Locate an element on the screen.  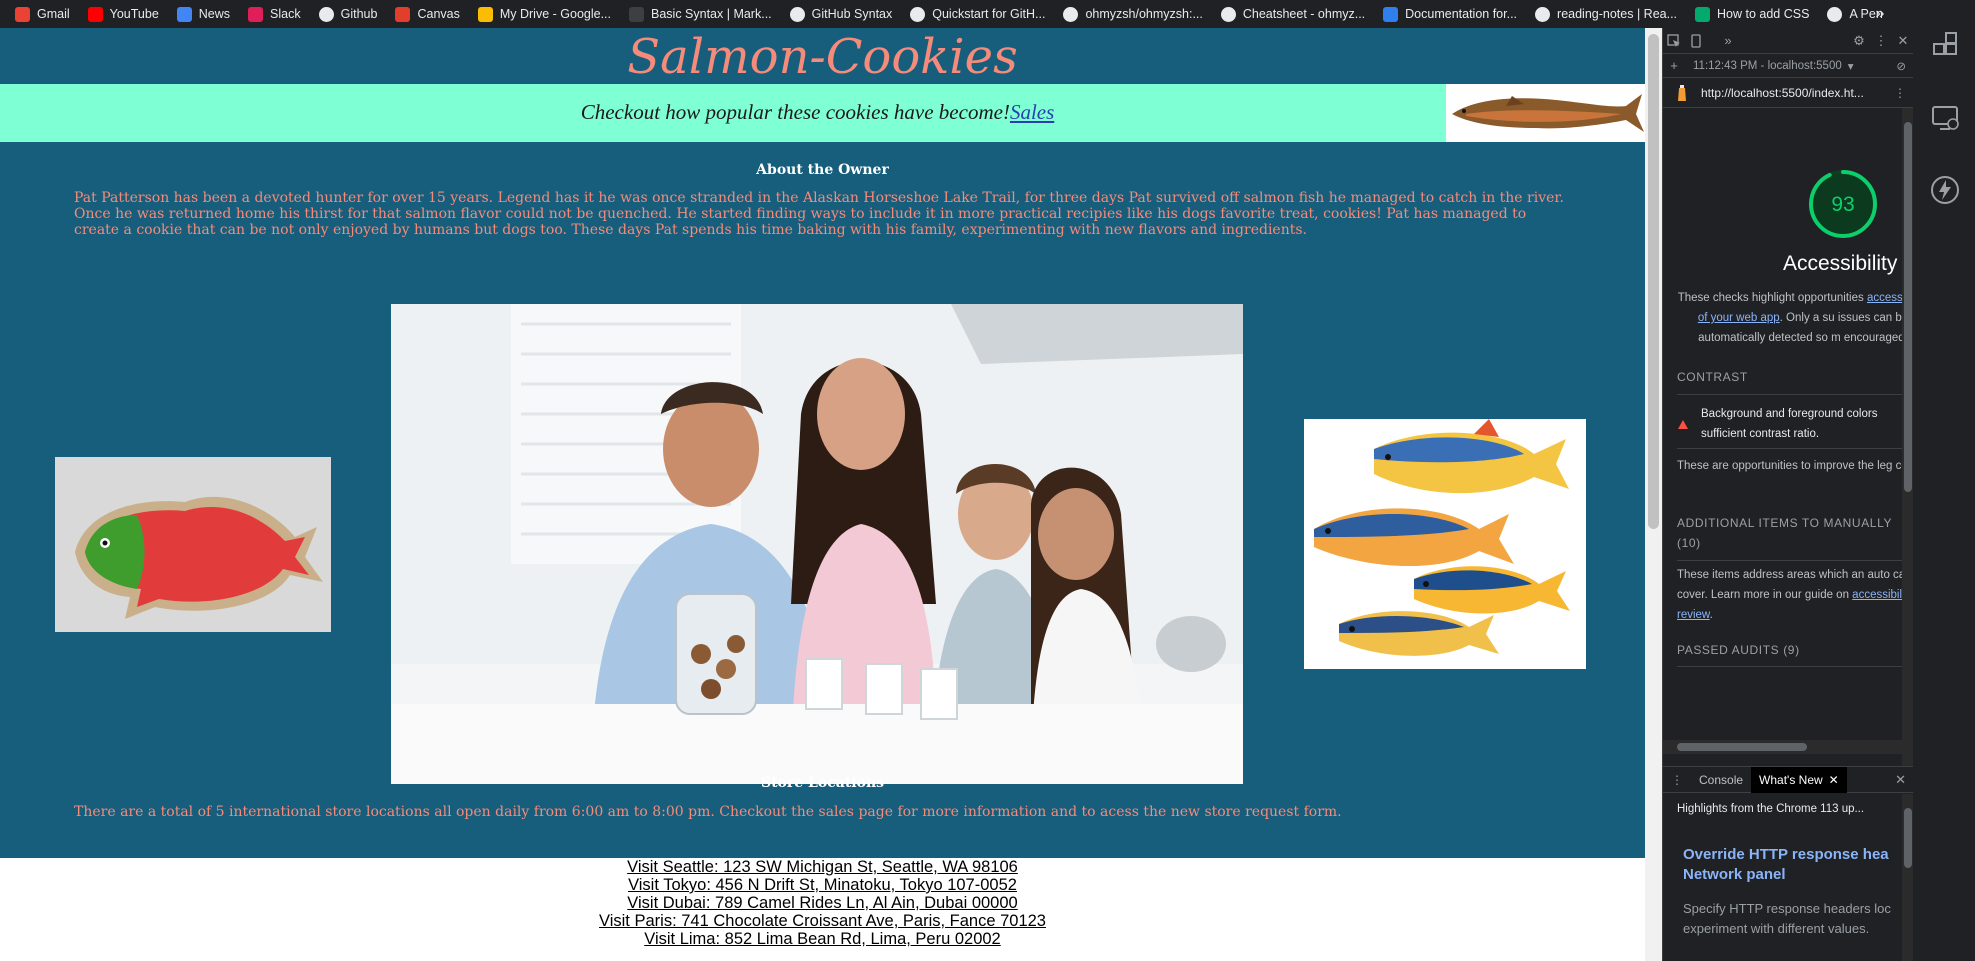
tab-groups-icon is located at coordinates (1945, 46).